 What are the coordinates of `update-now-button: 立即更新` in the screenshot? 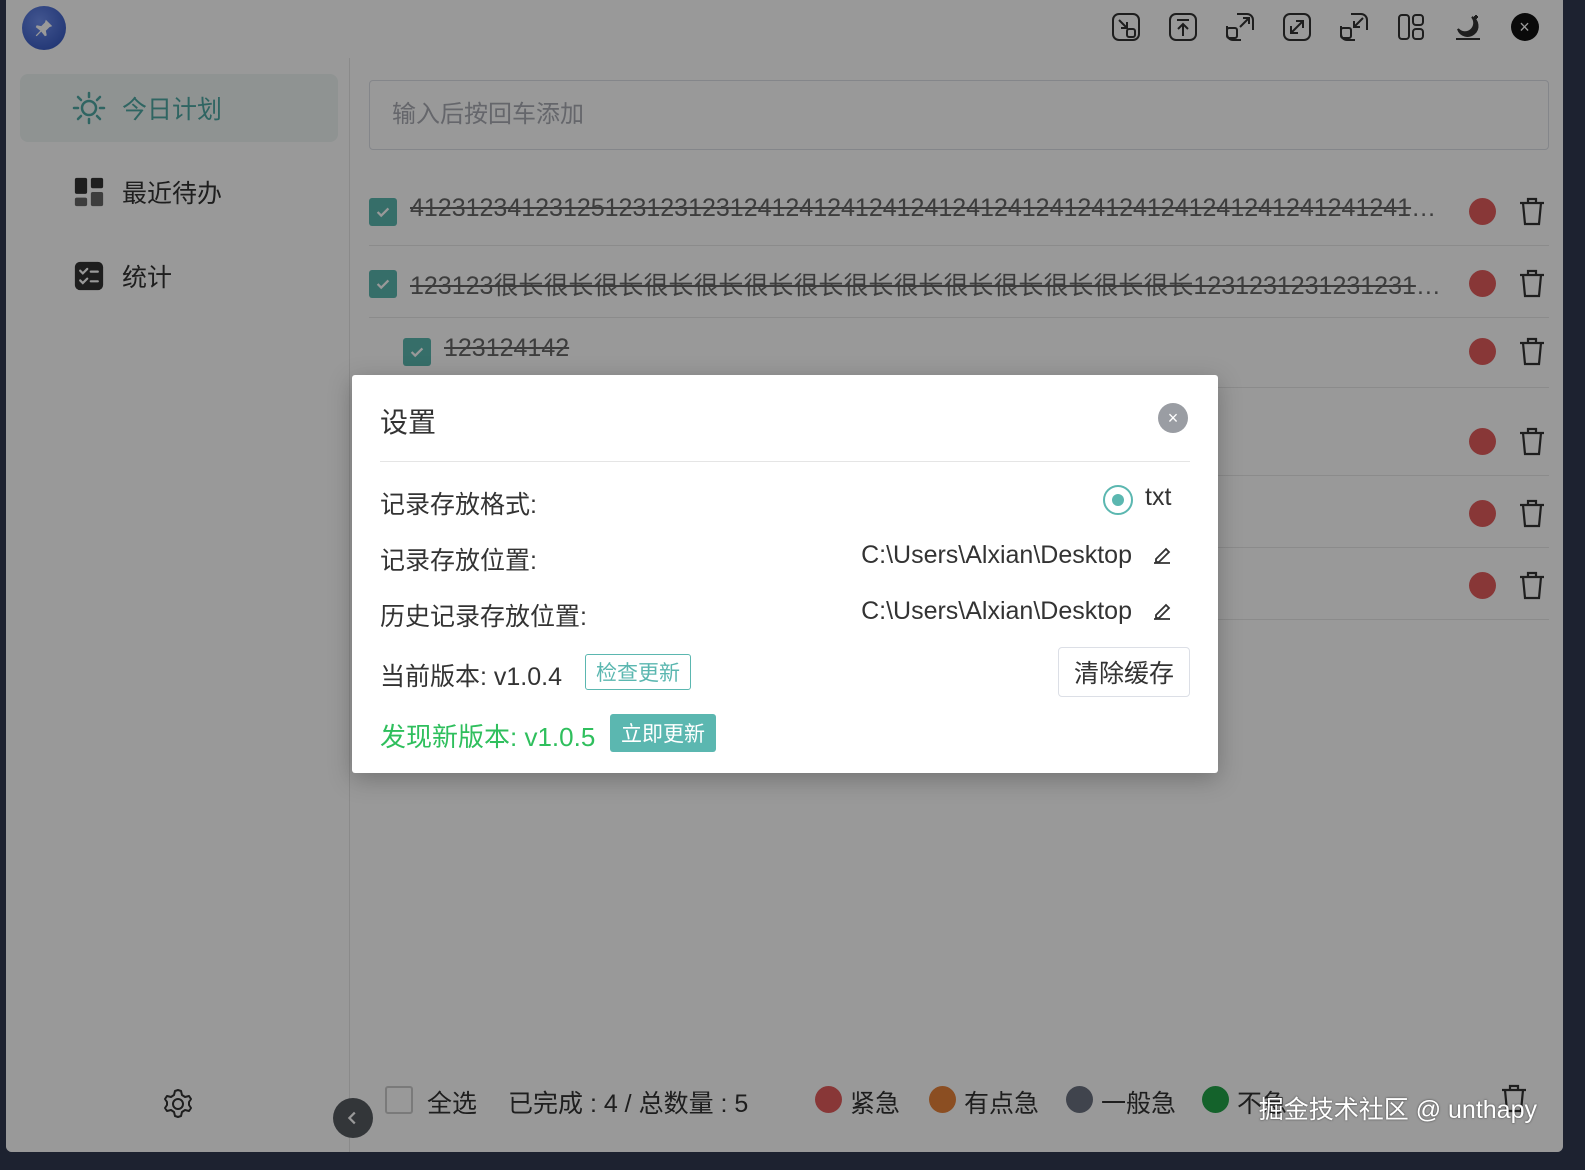 It's located at (663, 733).